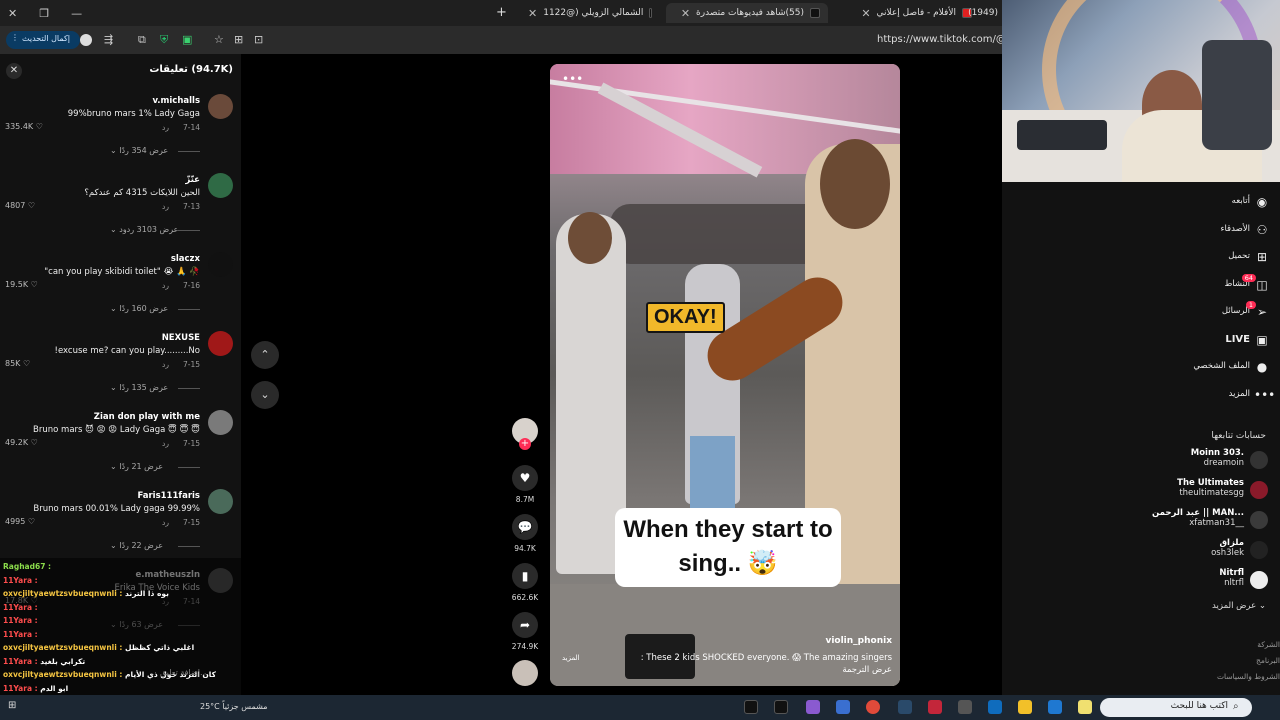 This screenshot has width=1280, height=720. What do you see at coordinates (149, 229) in the screenshot?
I see `view-replies-label: عرض 3103 ردود` at bounding box center [149, 229].